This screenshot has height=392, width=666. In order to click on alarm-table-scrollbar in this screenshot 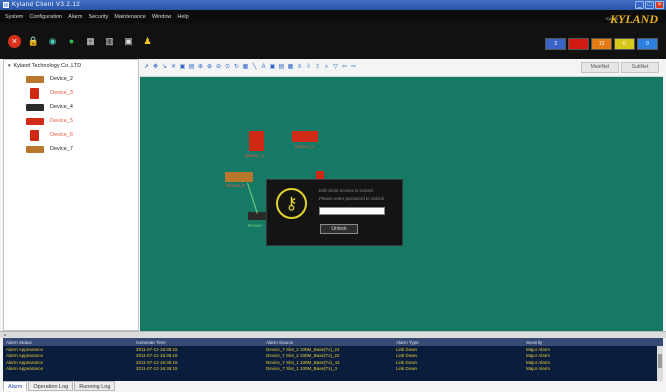, I will do `click(660, 363)`.